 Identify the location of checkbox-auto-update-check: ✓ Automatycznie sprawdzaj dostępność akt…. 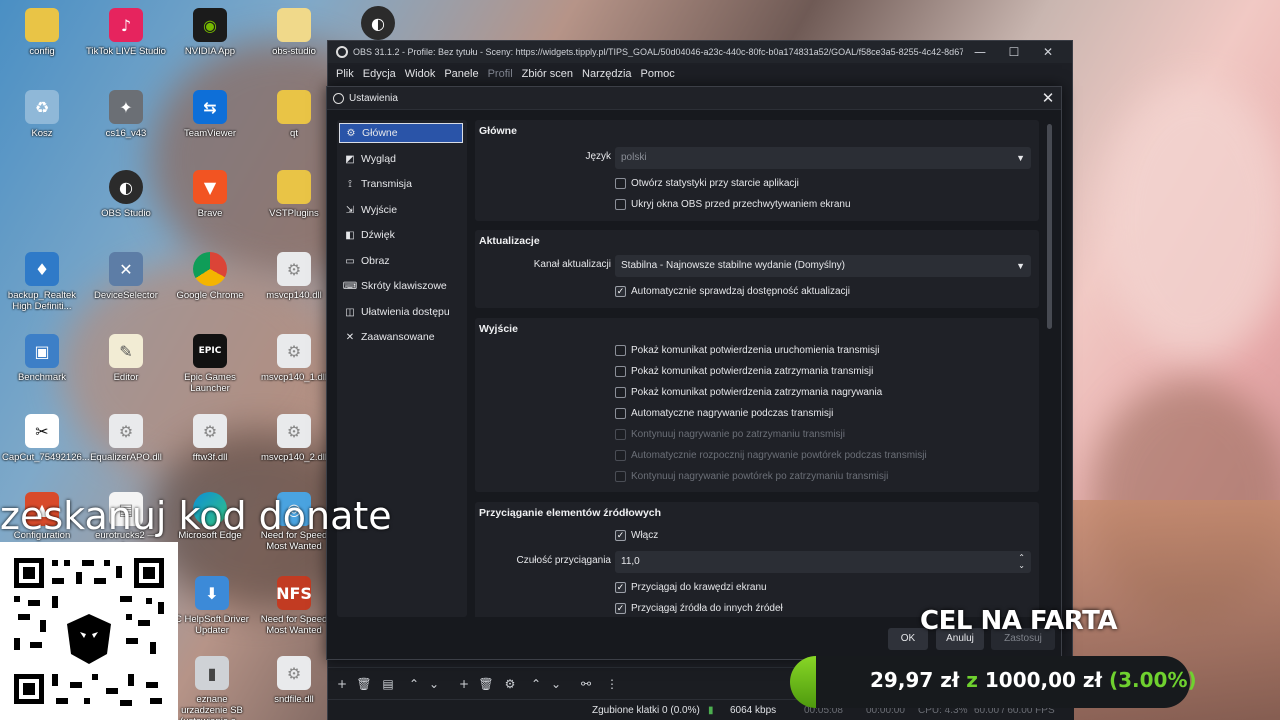
(732, 291).